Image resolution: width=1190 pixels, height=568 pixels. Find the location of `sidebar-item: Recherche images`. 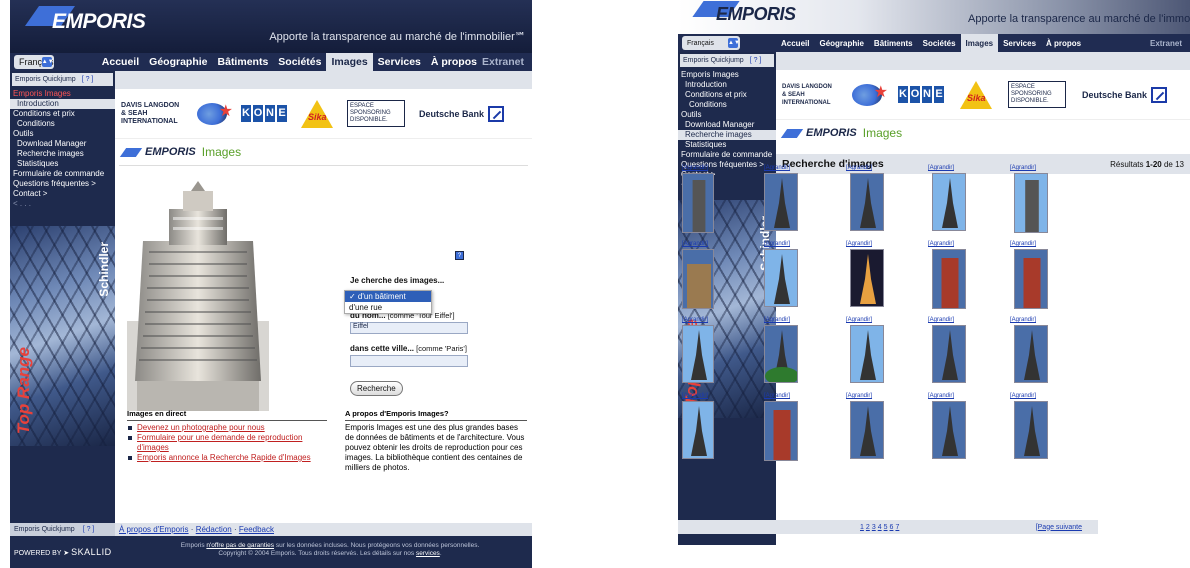

sidebar-item: Recherche images is located at coordinates (62, 154).